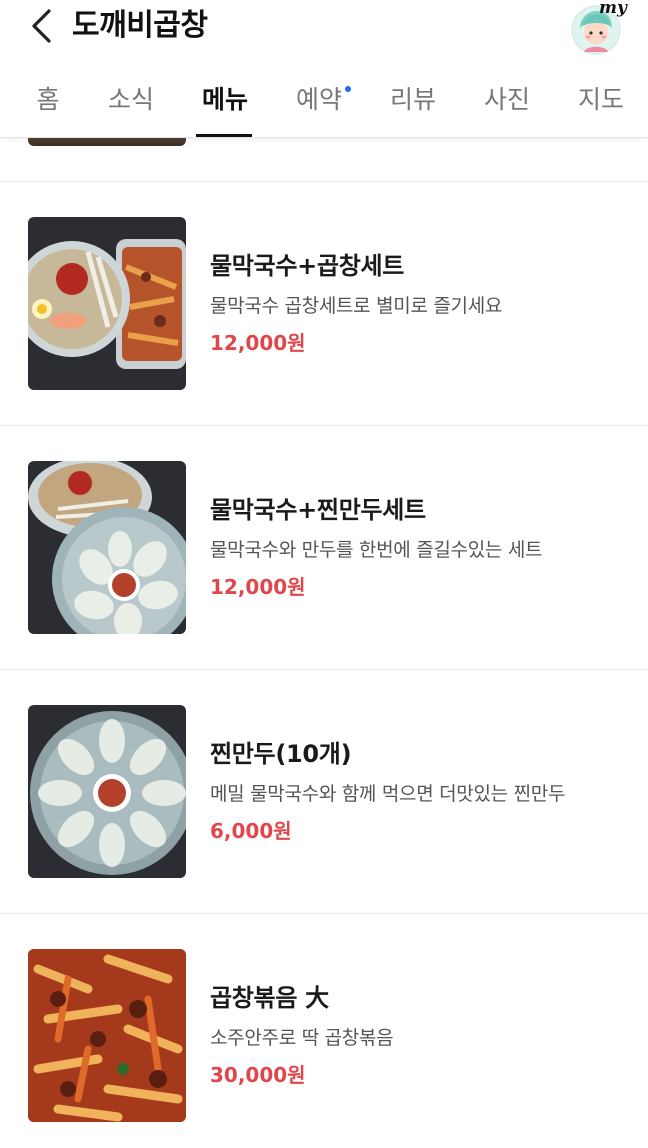  What do you see at coordinates (319, 100) in the screenshot?
I see `tab-reservation: 예약` at bounding box center [319, 100].